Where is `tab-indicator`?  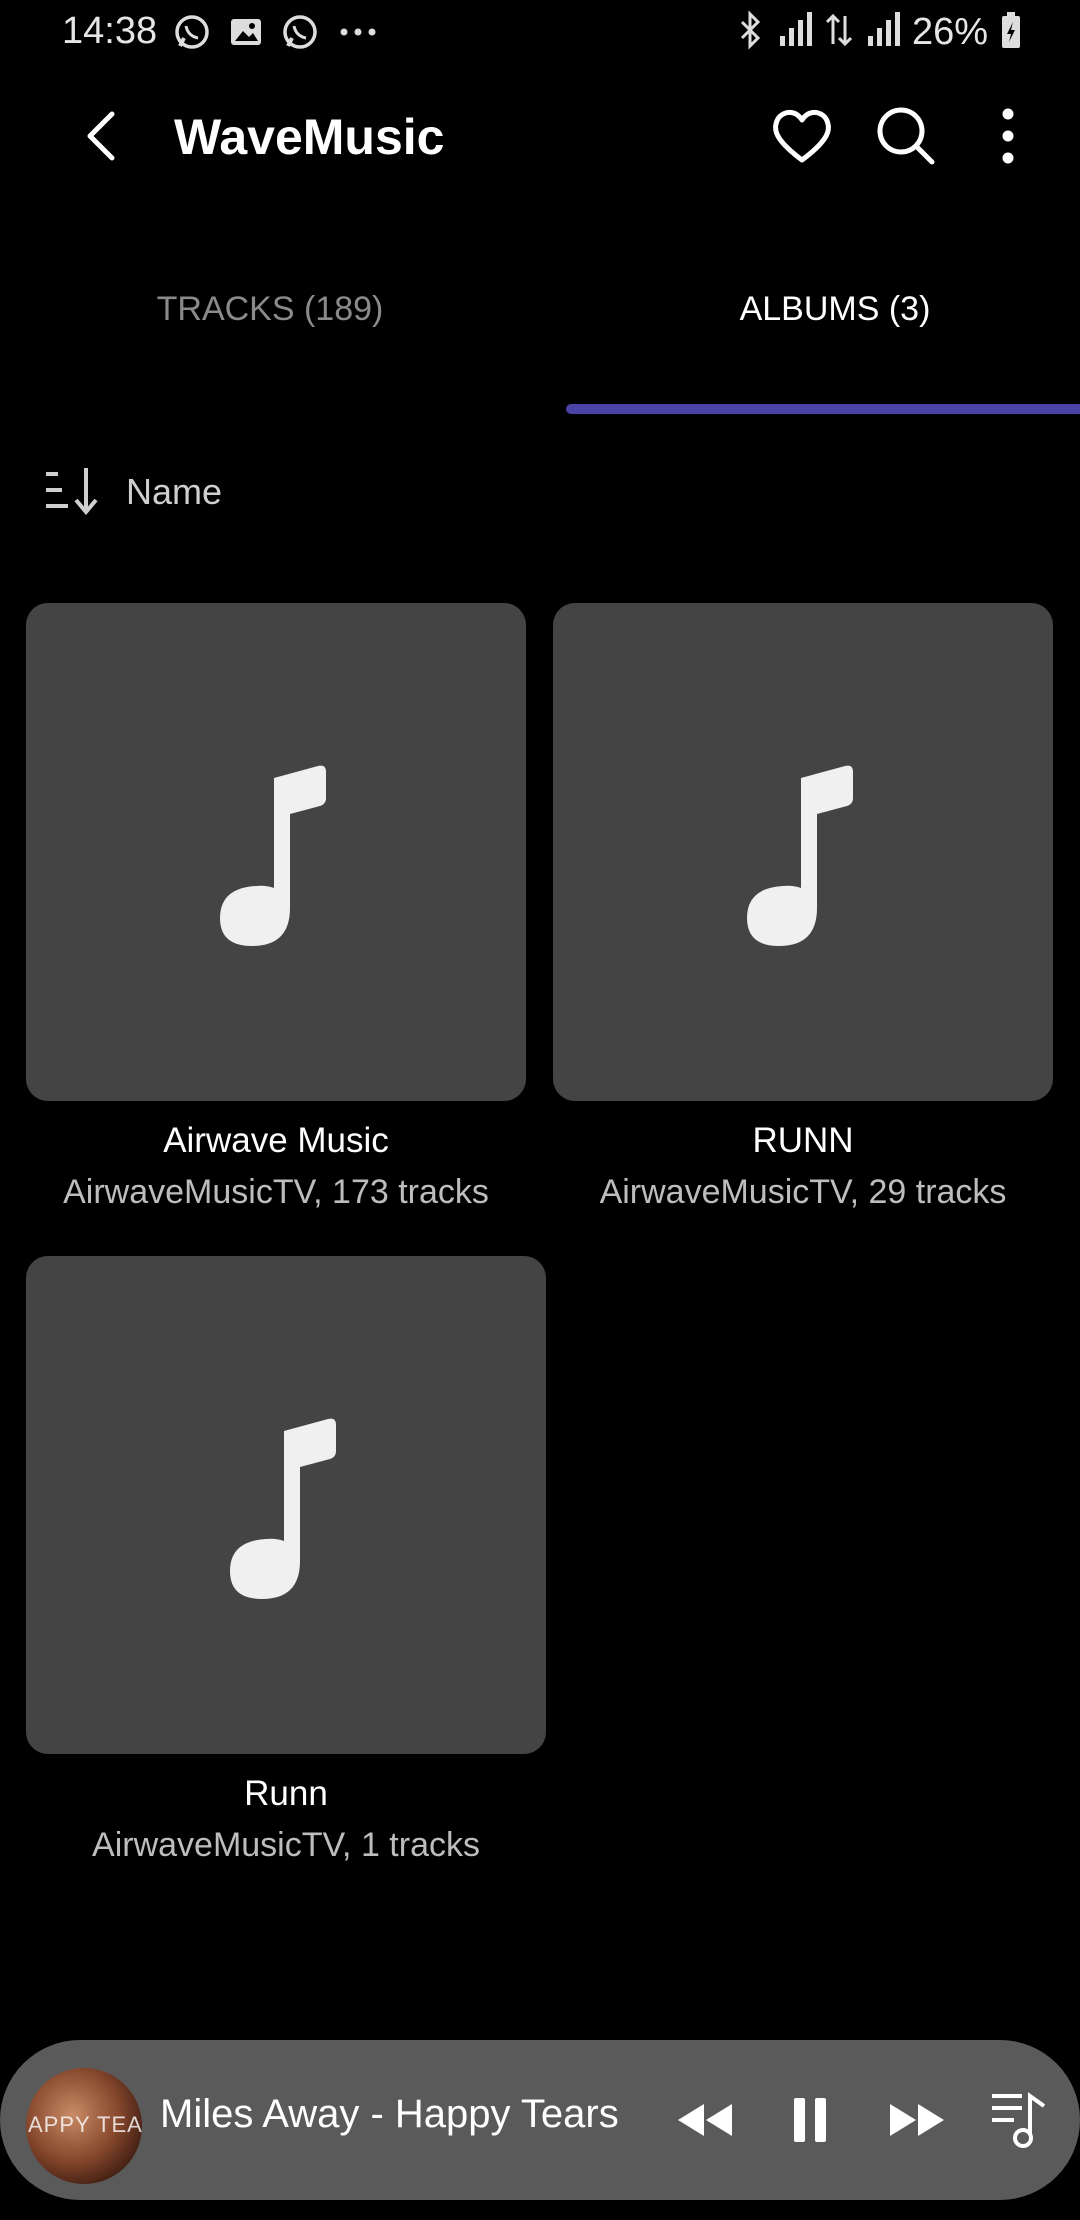
tab-indicator is located at coordinates (823, 409).